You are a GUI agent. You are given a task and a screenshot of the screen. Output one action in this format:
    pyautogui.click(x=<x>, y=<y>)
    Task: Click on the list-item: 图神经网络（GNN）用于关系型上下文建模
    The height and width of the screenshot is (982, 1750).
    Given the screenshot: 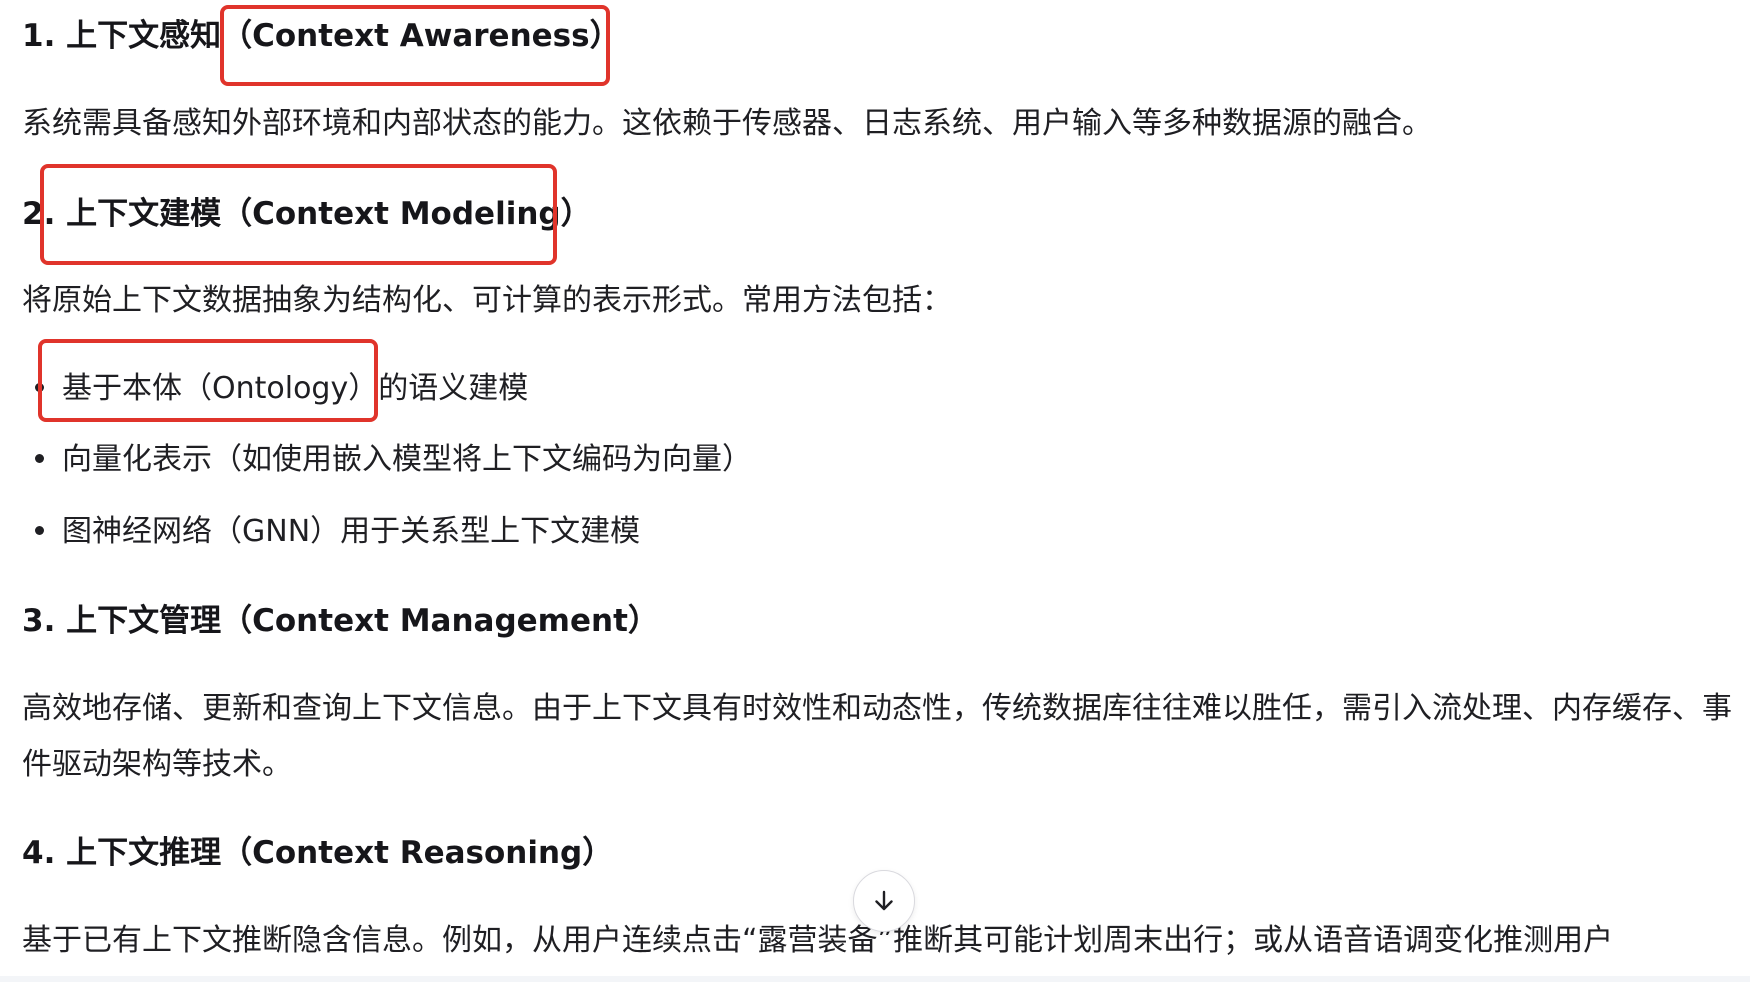 What is the action you would take?
    pyautogui.click(x=331, y=532)
    